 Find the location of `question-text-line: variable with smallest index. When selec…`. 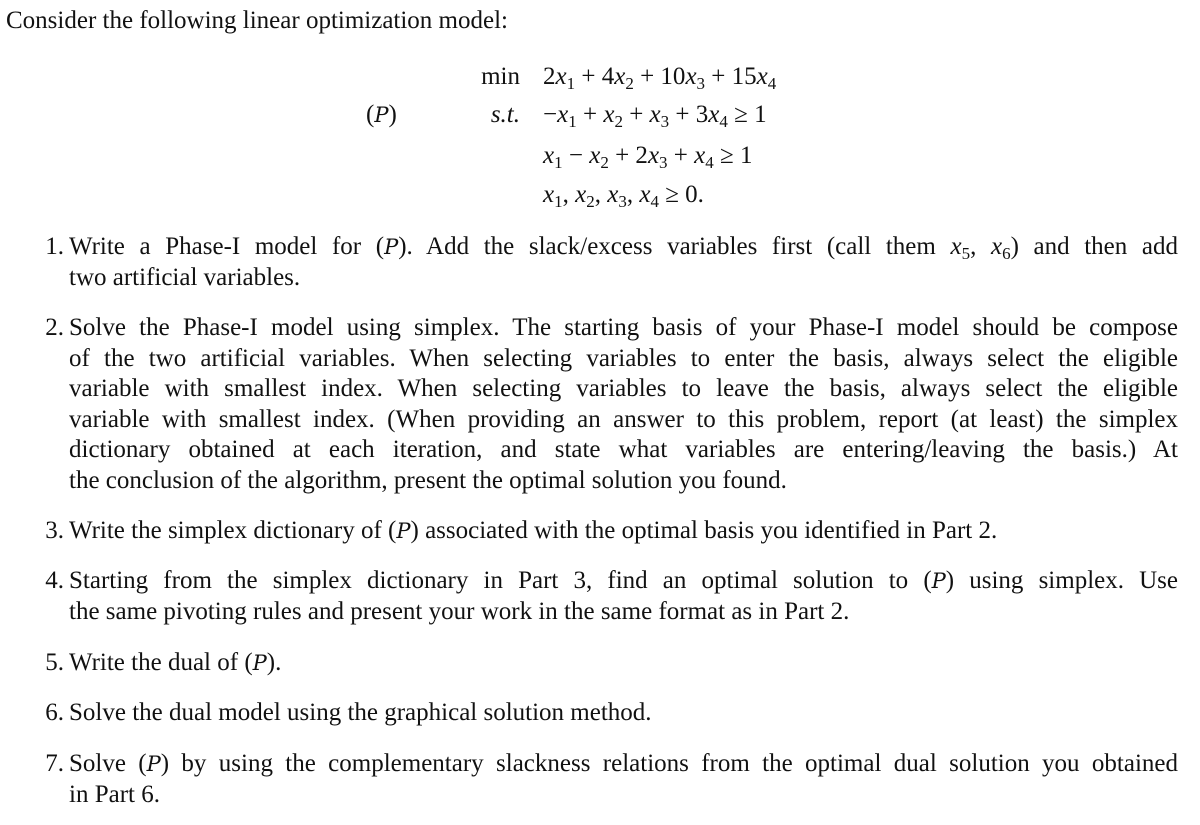

question-text-line: variable with smallest index. When selec… is located at coordinates (623, 389).